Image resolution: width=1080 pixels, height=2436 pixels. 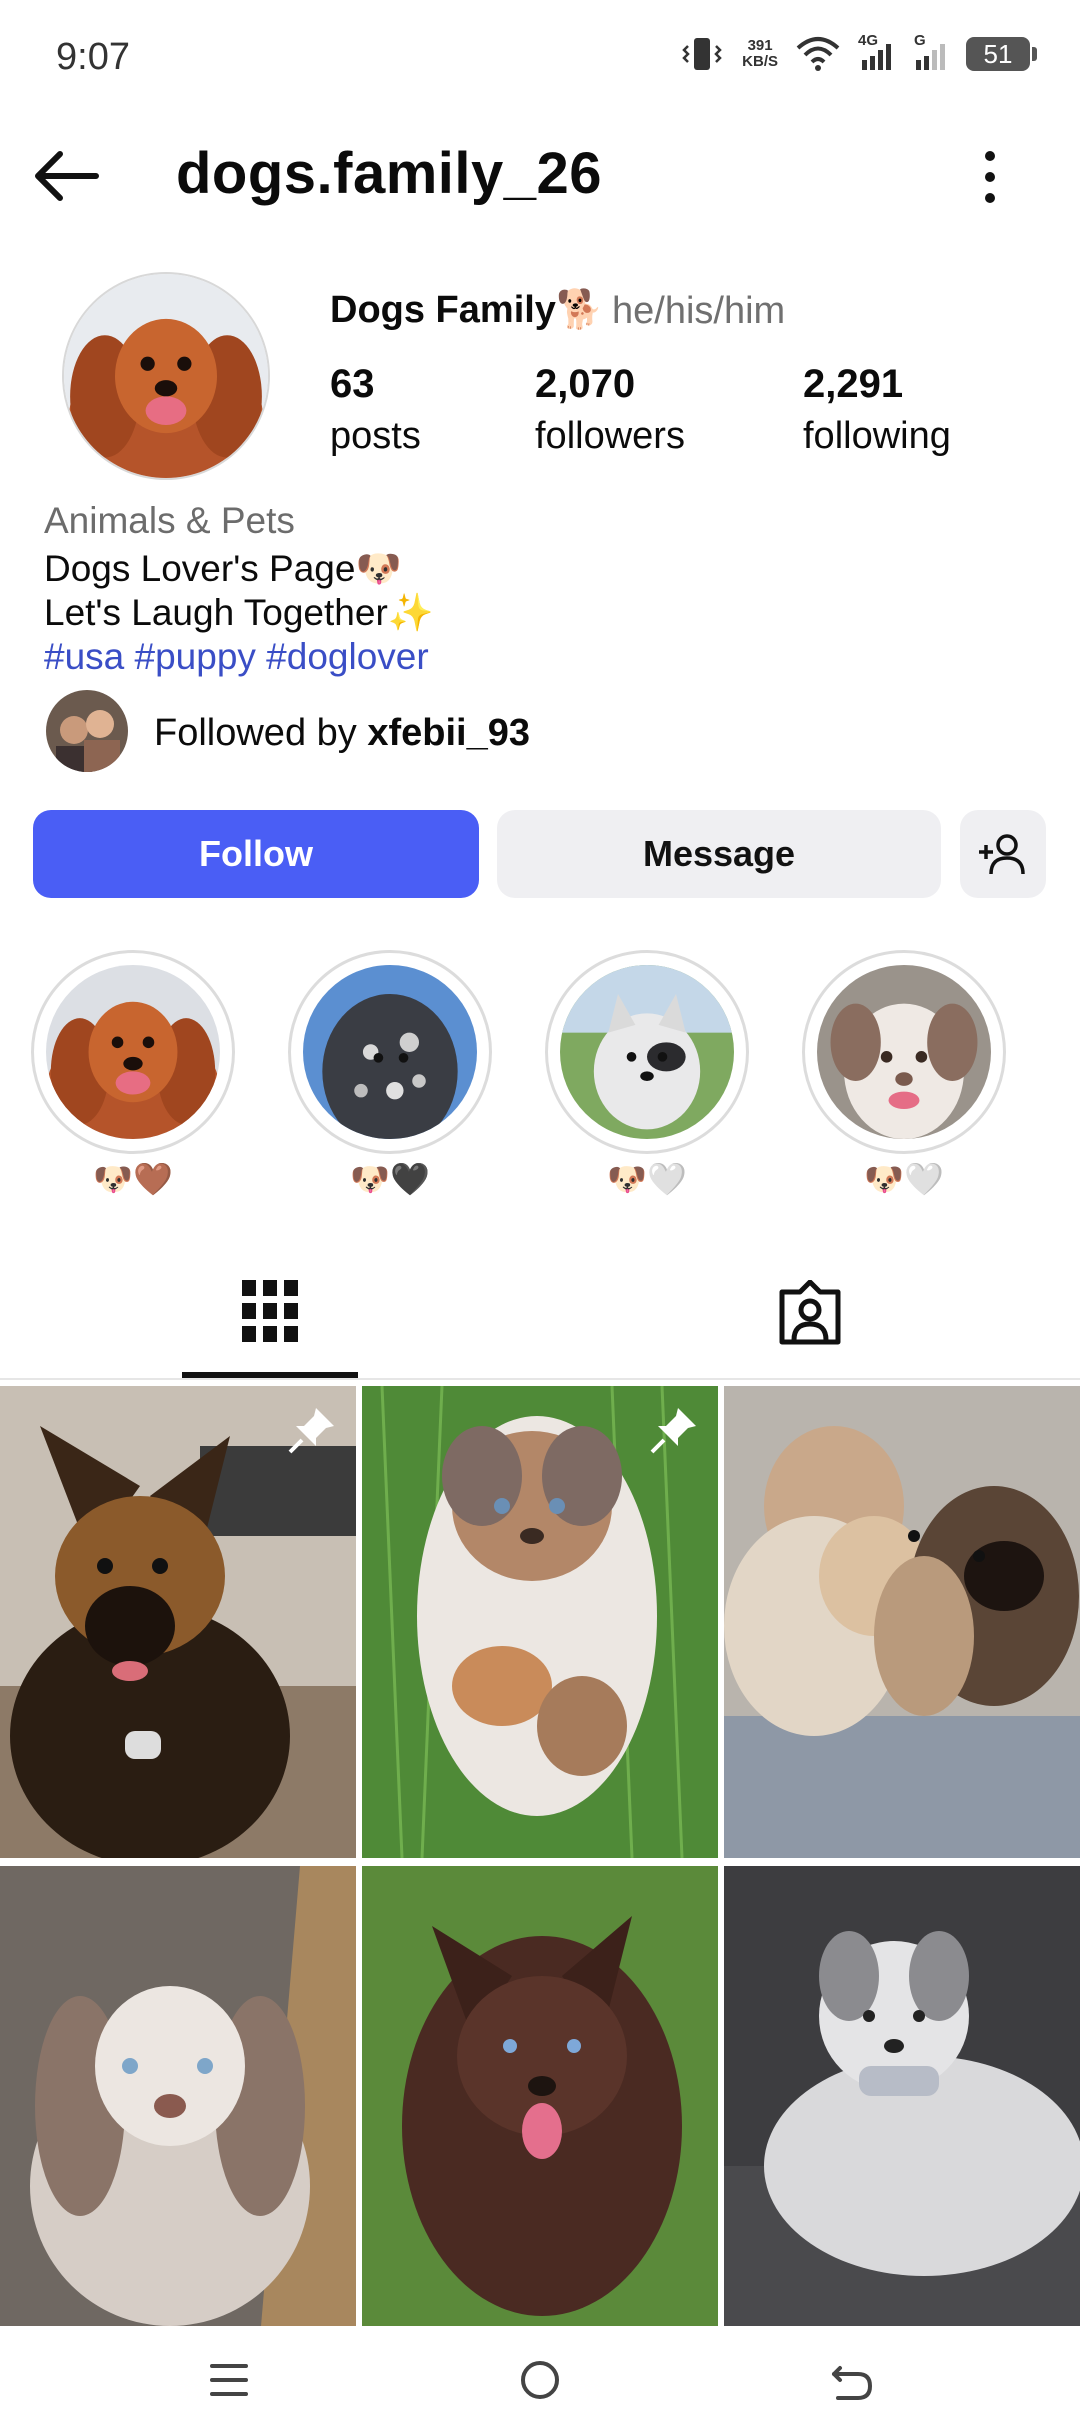 I want to click on grid-icon, so click(x=270, y=1311).